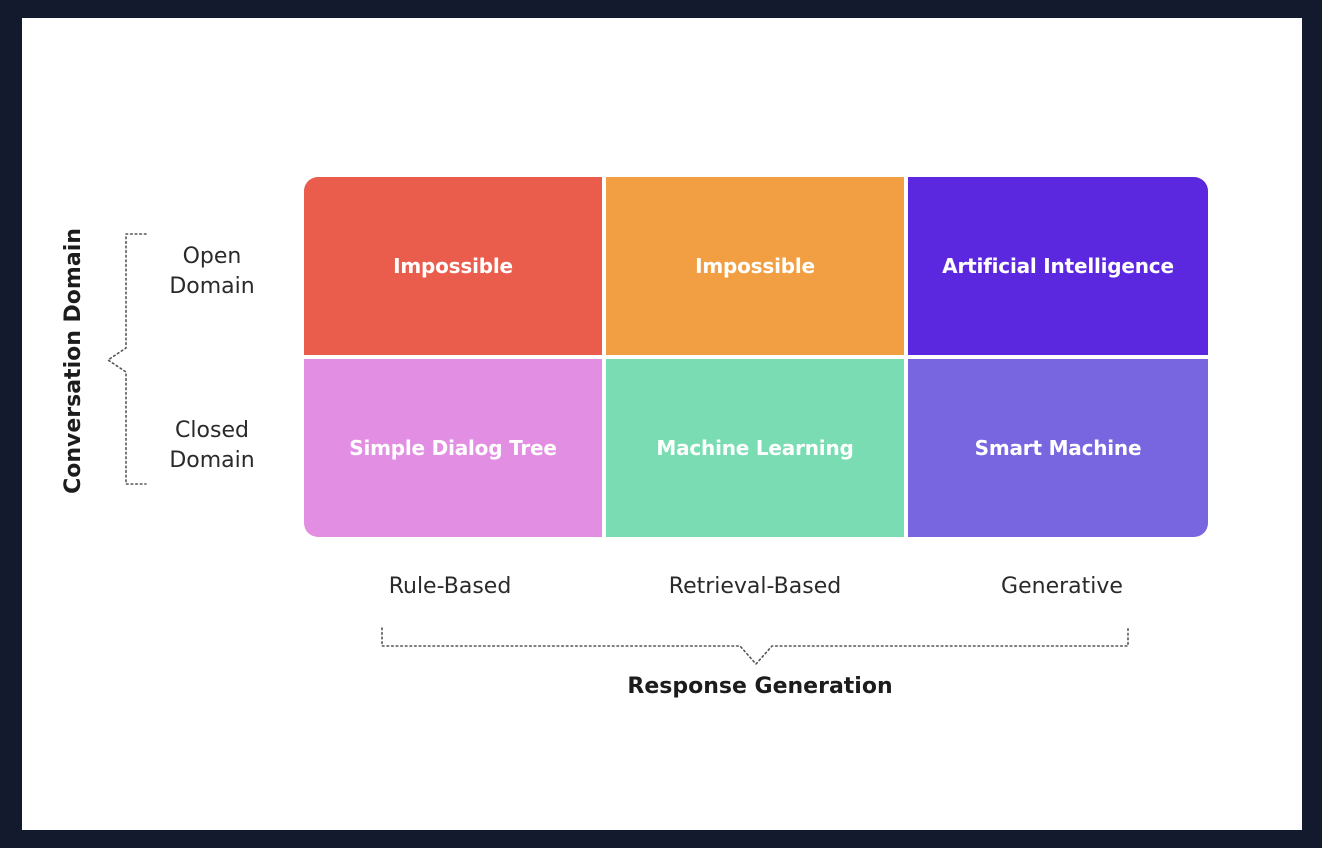  I want to click on row-label-closed-domain: Closed Domain, so click(212, 446).